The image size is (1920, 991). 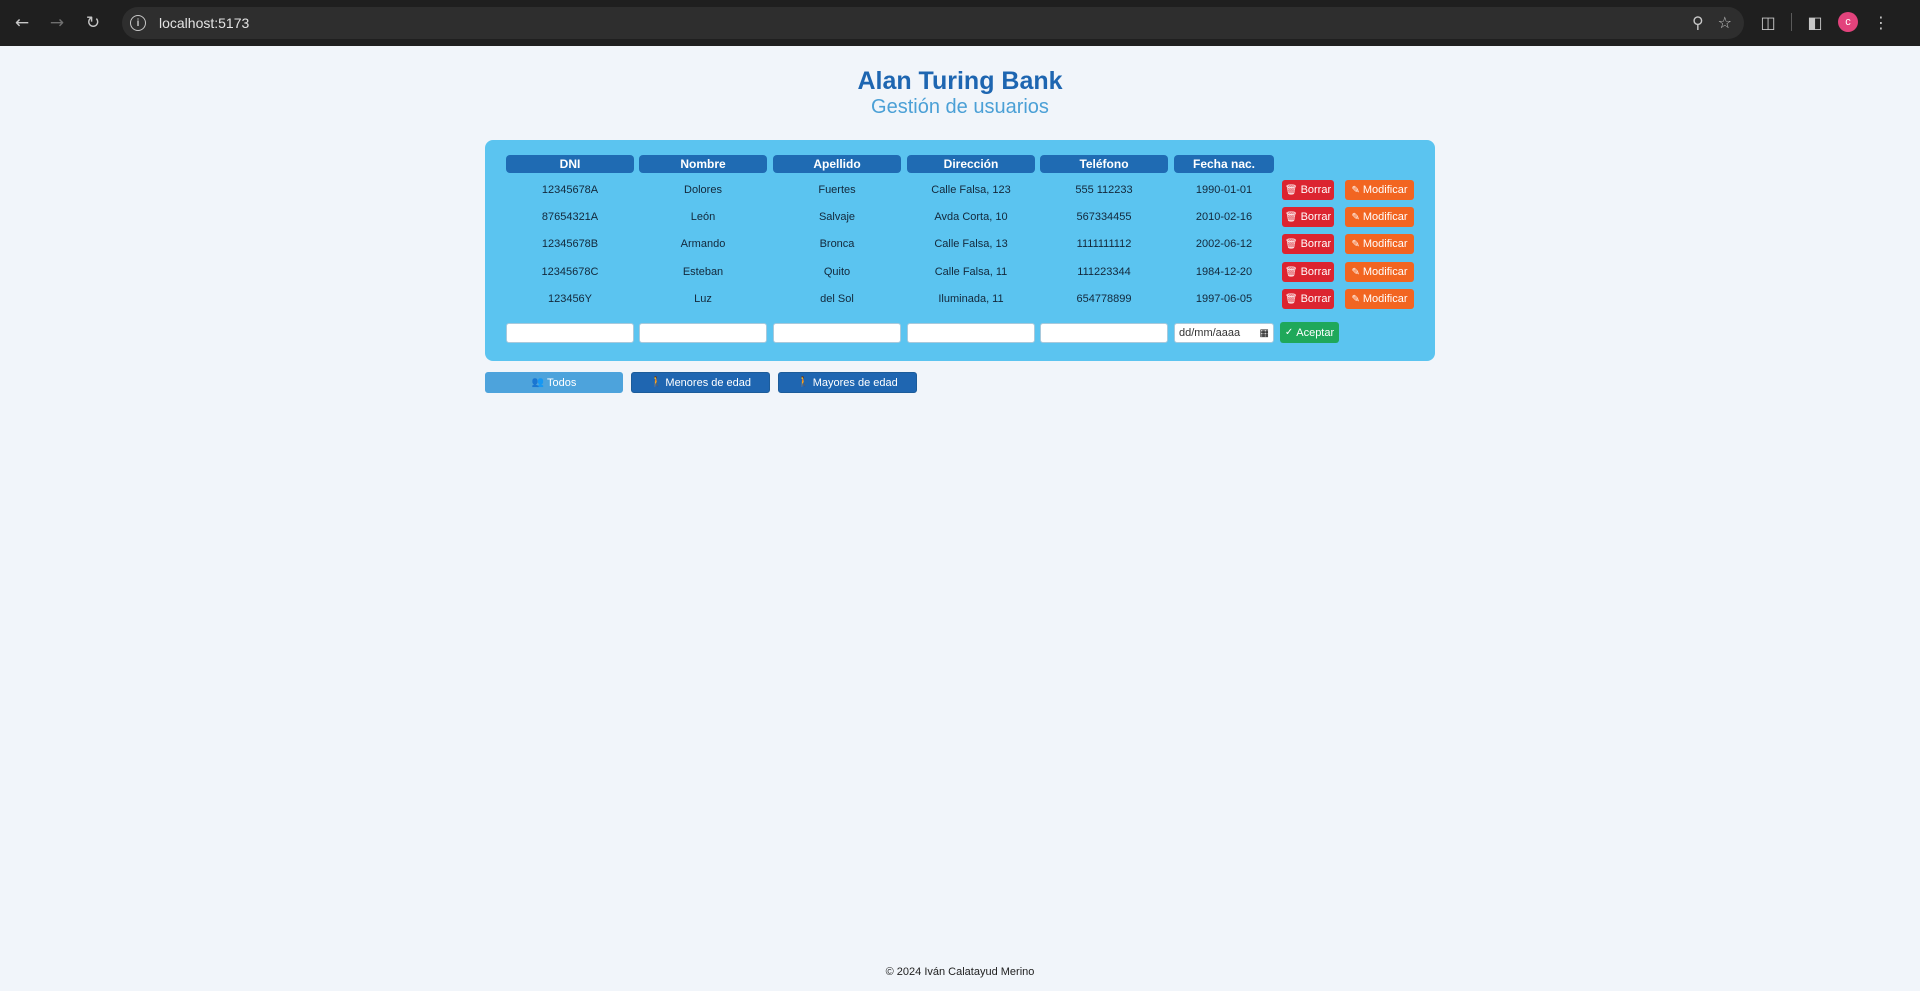 What do you see at coordinates (1725, 22) in the screenshot?
I see `bookmark-star-icon: ☆` at bounding box center [1725, 22].